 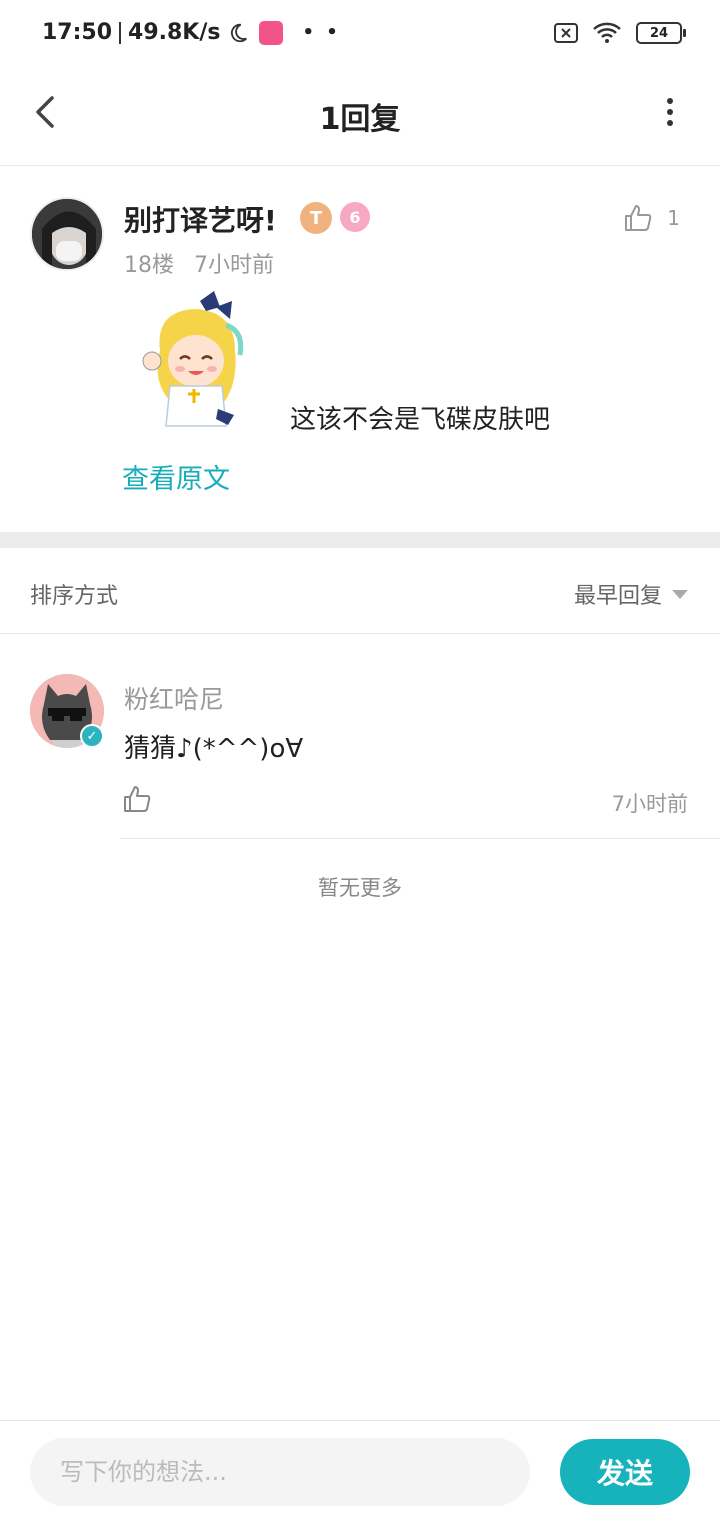 What do you see at coordinates (673, 218) in the screenshot?
I see `like-count: 1` at bounding box center [673, 218].